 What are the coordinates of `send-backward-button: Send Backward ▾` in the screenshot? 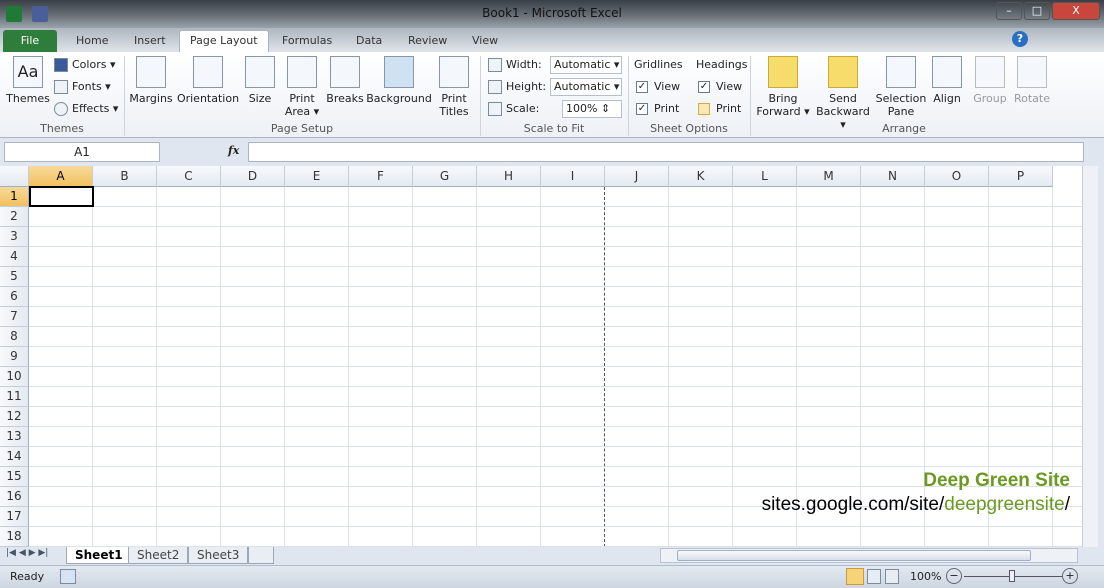 It's located at (843, 93).